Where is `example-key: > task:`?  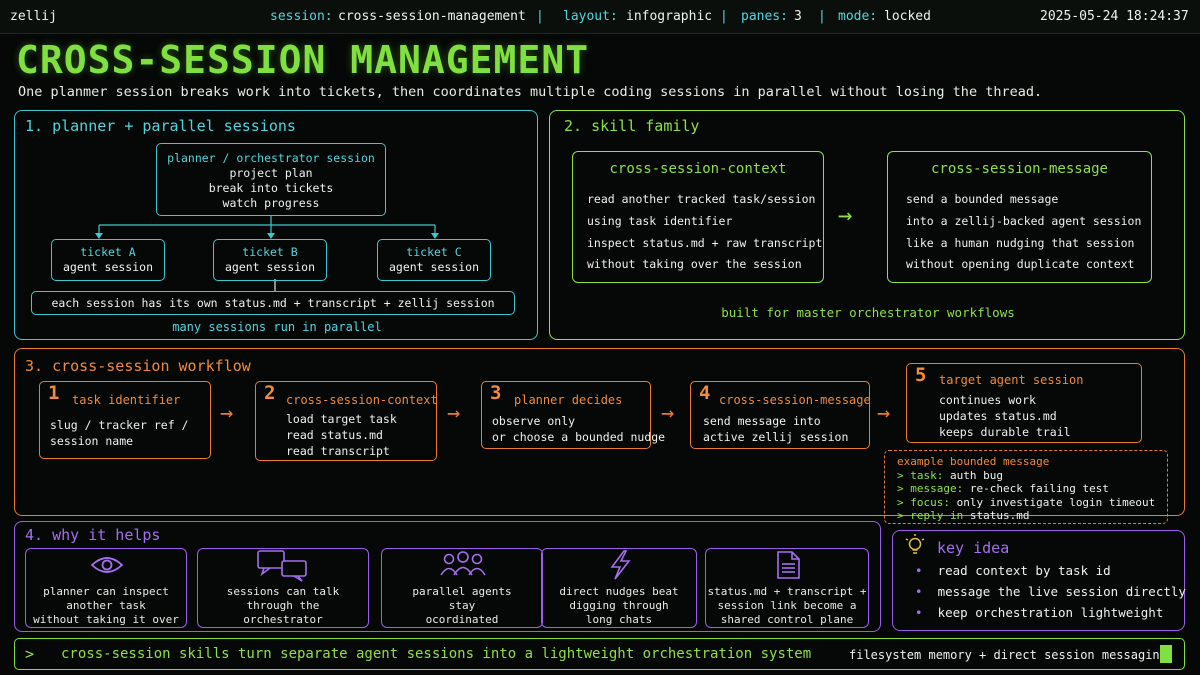 example-key: > task: is located at coordinates (920, 475).